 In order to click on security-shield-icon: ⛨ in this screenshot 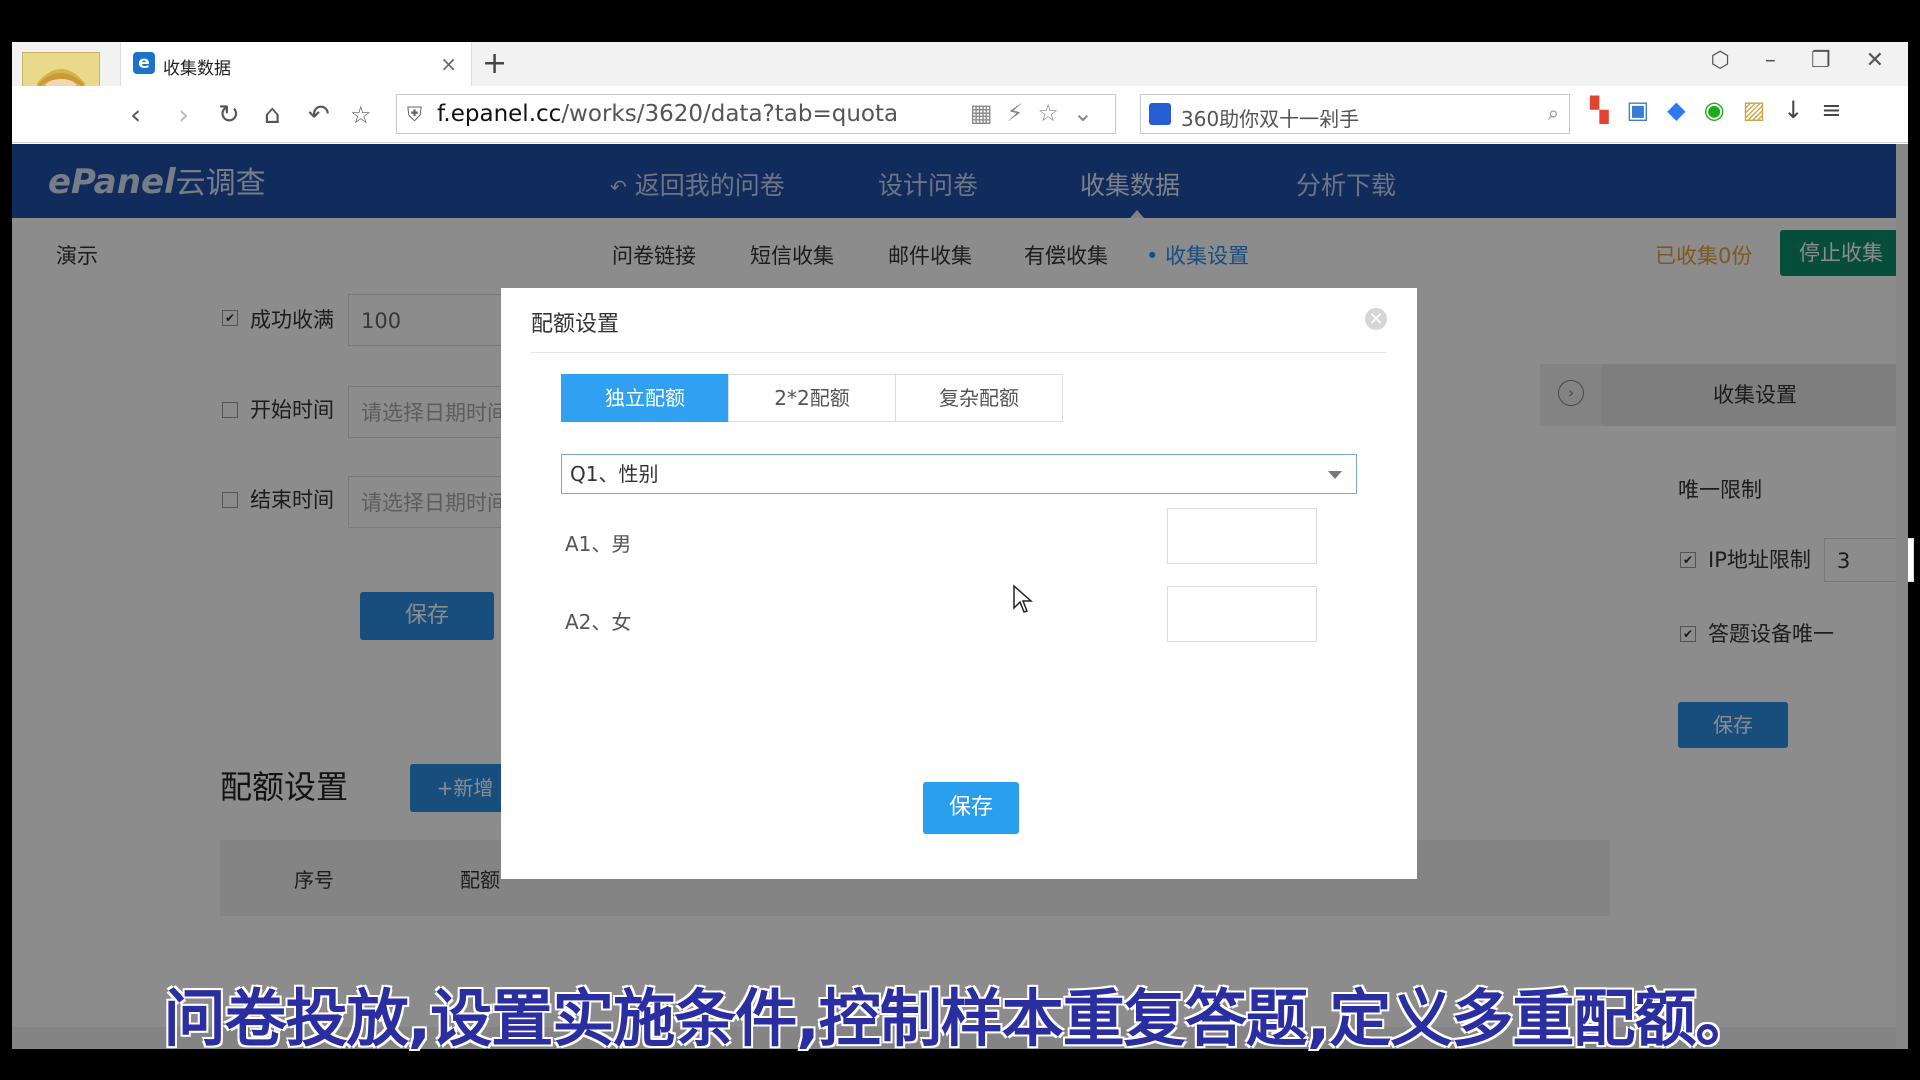, I will do `click(414, 114)`.